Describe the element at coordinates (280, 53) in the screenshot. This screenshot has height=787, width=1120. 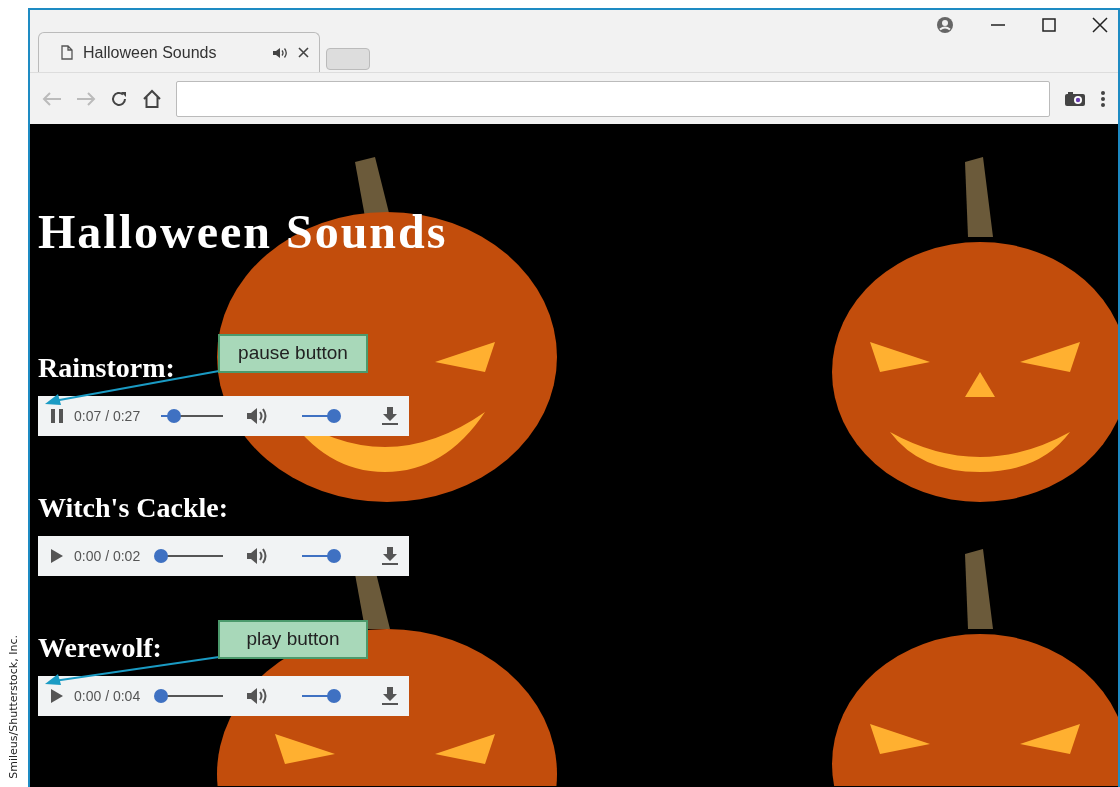
I see `speaker-icon` at that location.